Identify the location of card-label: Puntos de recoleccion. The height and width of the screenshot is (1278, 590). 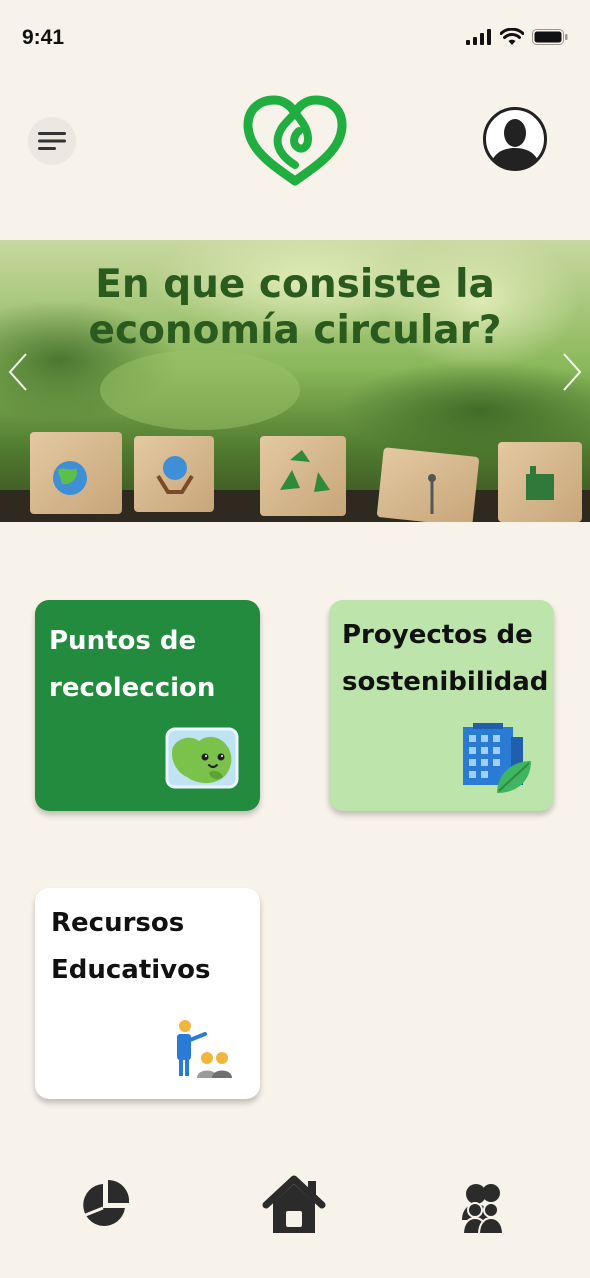
(132, 664).